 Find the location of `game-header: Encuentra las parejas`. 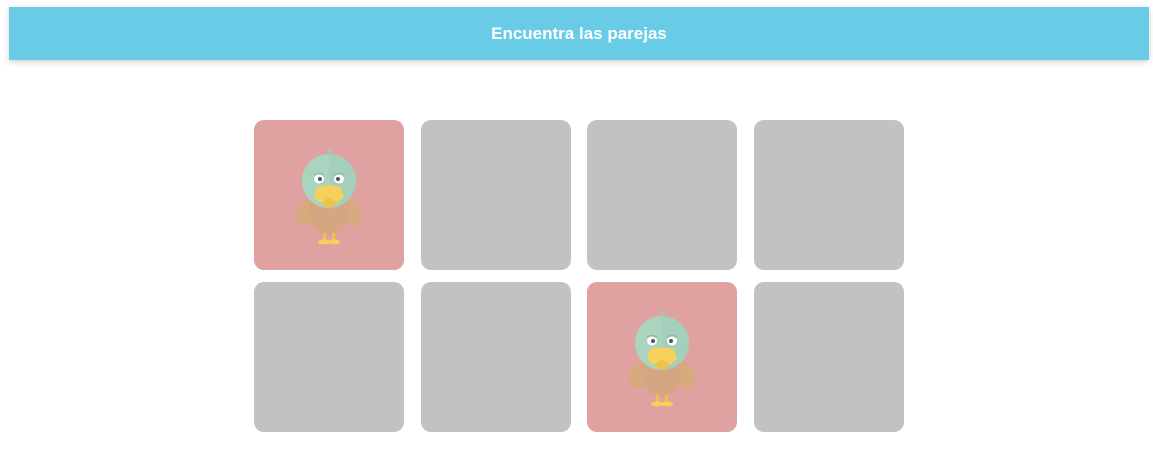

game-header: Encuentra las parejas is located at coordinates (579, 33).